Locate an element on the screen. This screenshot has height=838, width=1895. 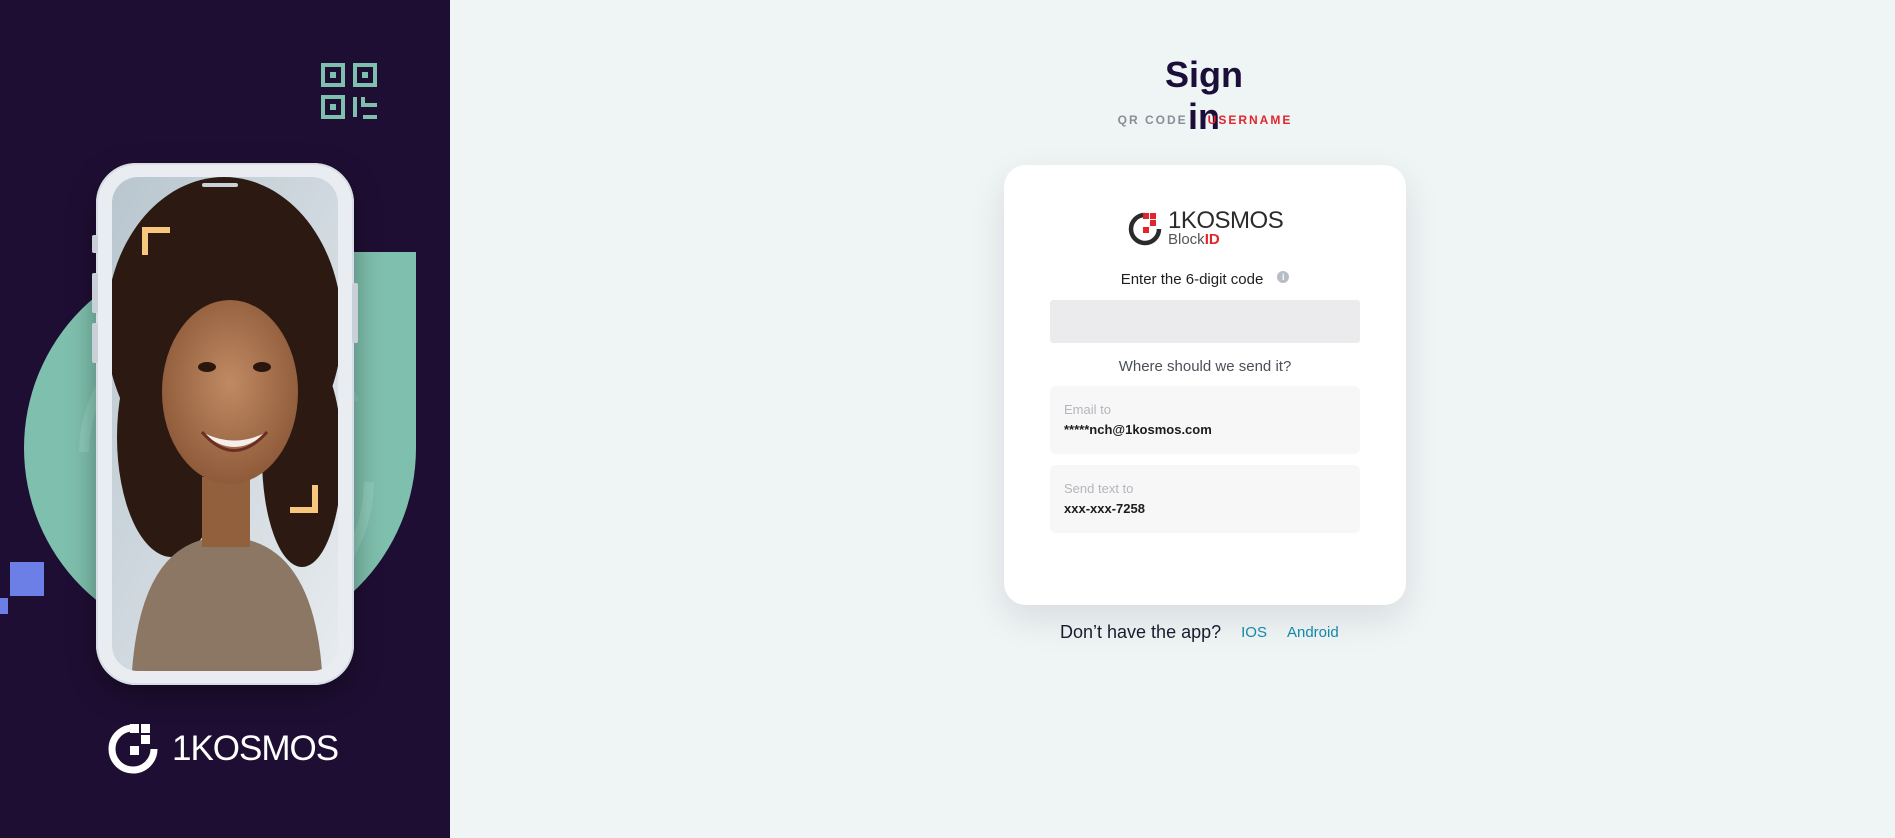
tab-username: USERNAME is located at coordinates (1250, 120).